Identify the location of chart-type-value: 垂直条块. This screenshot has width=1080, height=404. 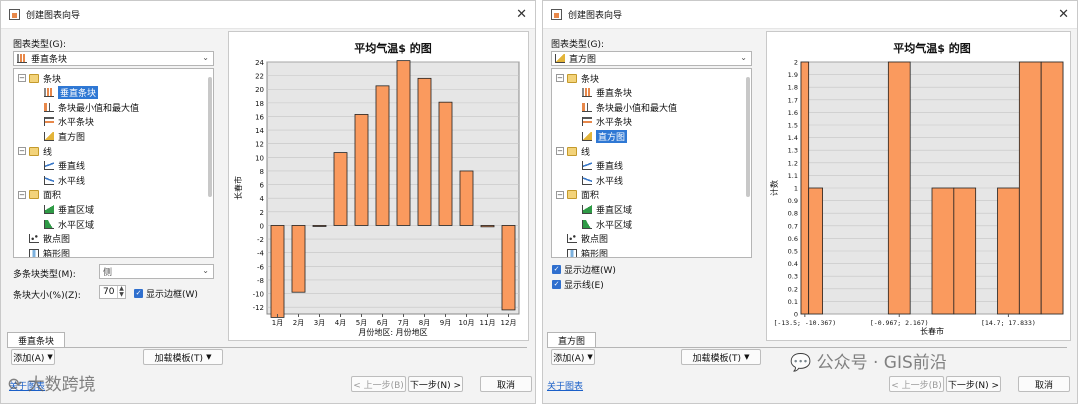
(49, 60).